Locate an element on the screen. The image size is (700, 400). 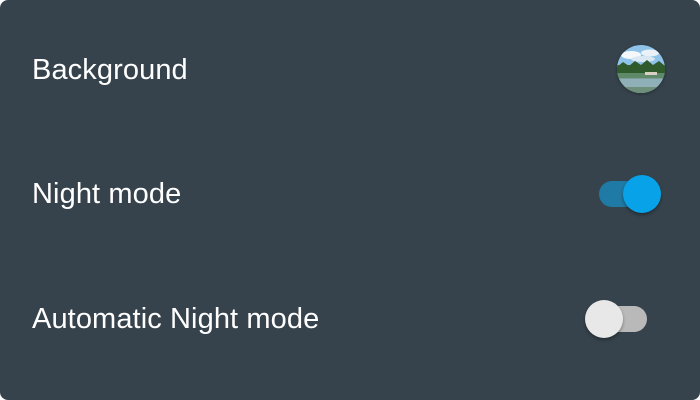
background-thumbnail is located at coordinates (641, 69).